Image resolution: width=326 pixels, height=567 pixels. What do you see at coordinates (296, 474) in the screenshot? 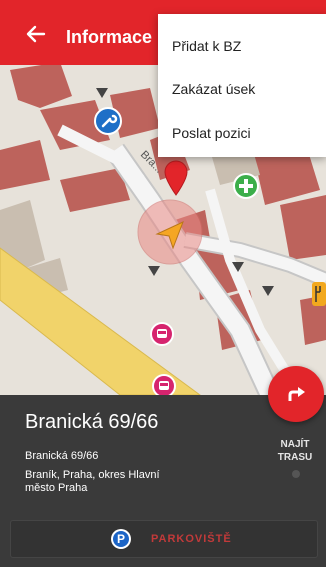
I see `indicator-dot` at bounding box center [296, 474].